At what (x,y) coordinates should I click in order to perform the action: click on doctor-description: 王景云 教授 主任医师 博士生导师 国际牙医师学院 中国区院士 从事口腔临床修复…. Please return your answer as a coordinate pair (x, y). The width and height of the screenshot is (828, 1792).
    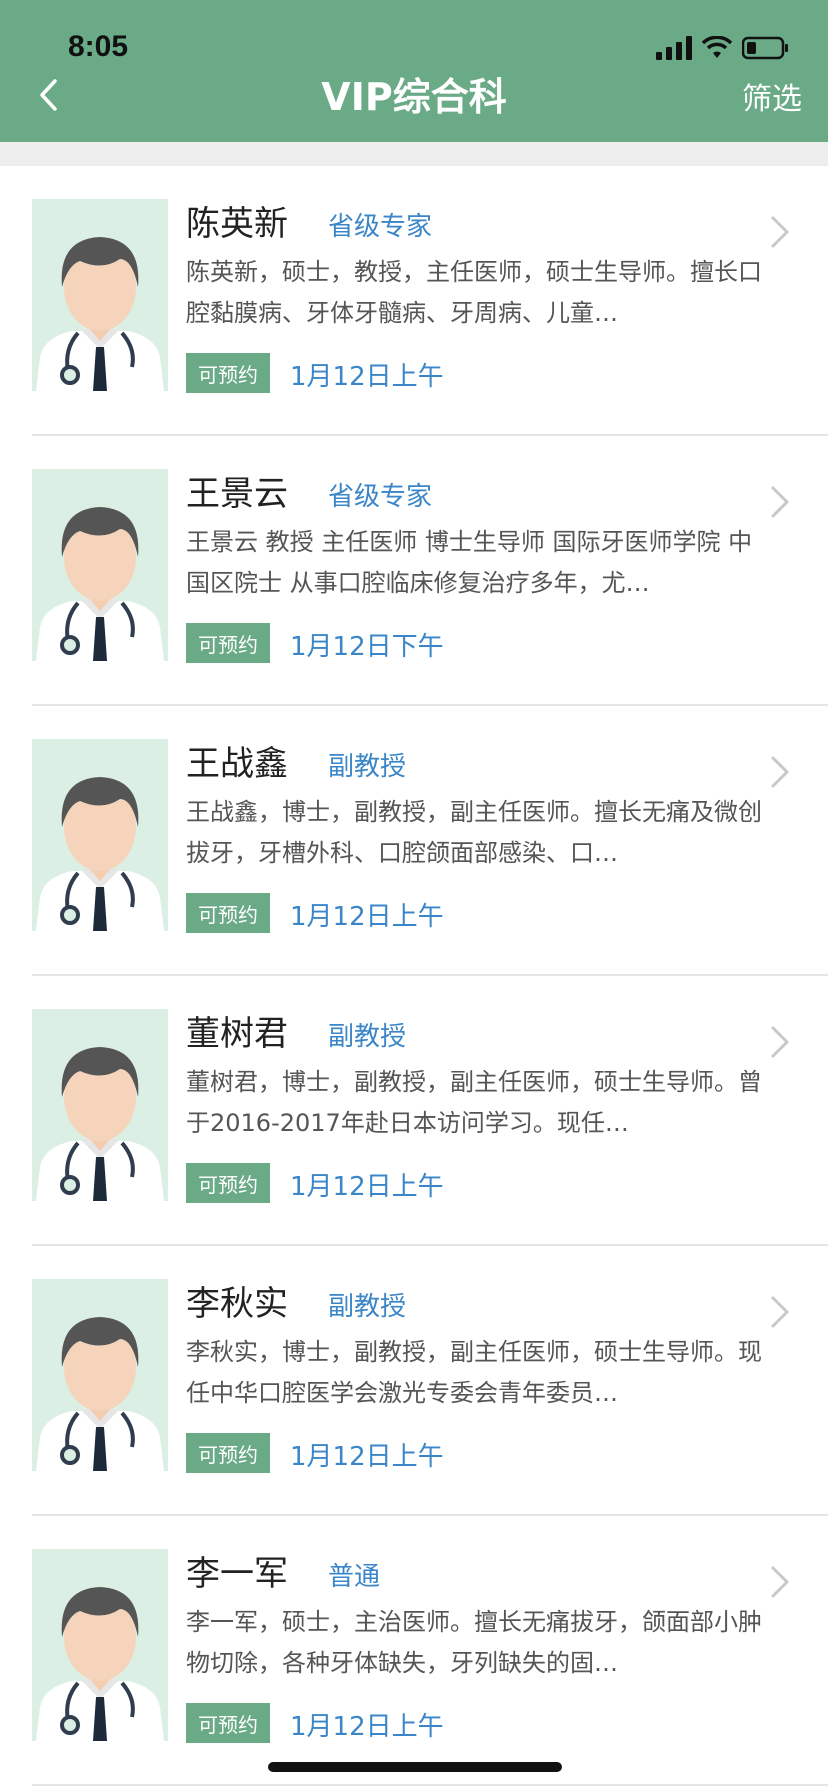
    Looking at the image, I should click on (469, 562).